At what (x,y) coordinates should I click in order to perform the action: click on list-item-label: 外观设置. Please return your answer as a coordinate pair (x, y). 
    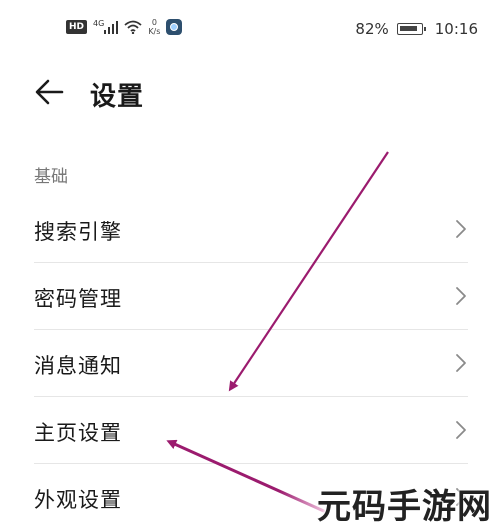
    Looking at the image, I should click on (78, 500).